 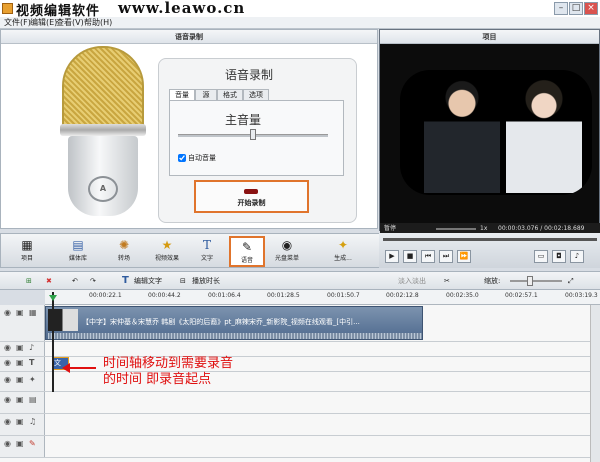 I want to click on toolbar-disc-menu-button: ◉ 光盘菜单, so click(x=287, y=251).